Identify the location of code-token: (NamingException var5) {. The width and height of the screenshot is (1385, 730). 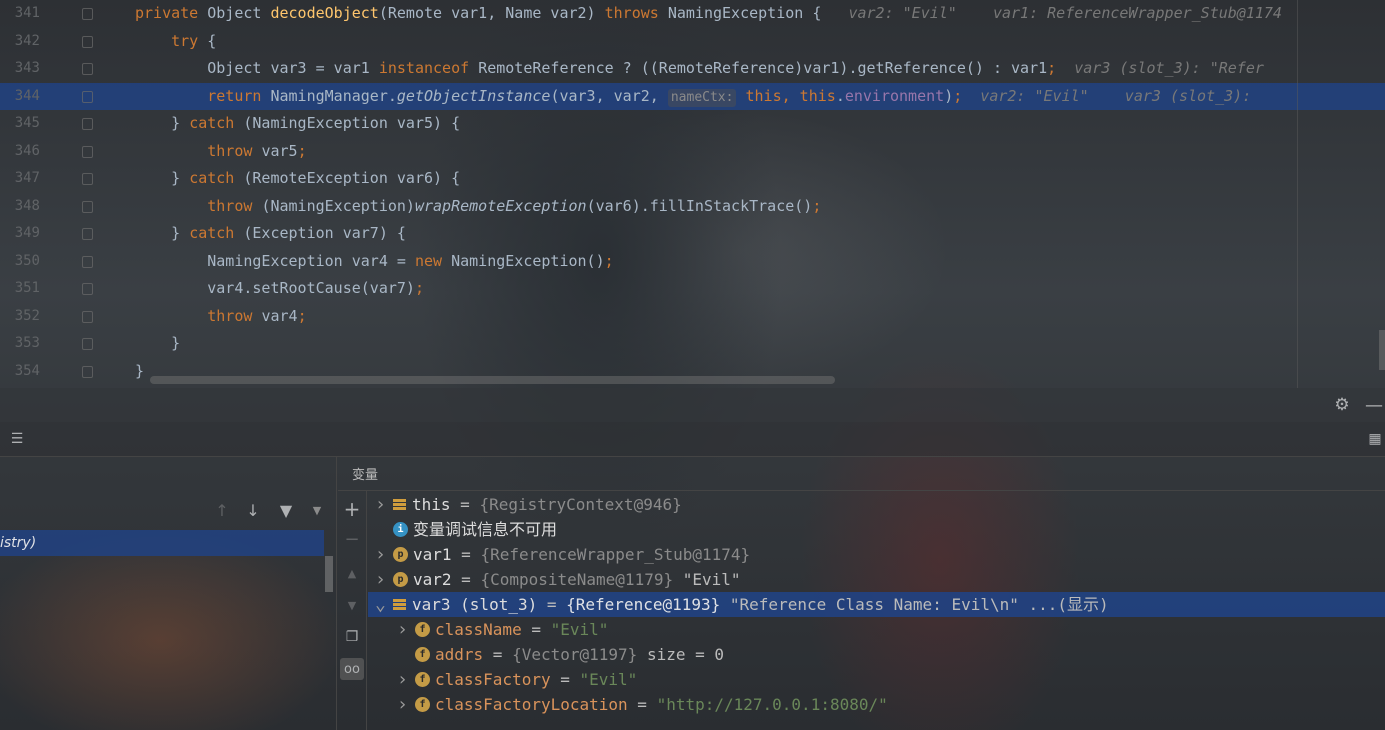
(352, 123).